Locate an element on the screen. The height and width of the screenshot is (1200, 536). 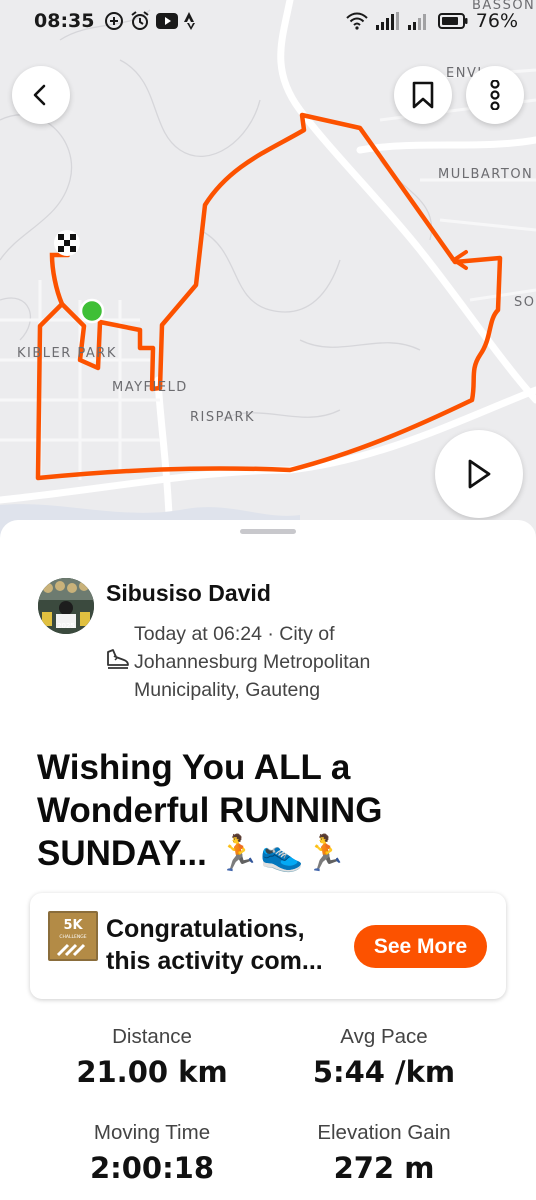
stat-value: 2:00:18 is located at coordinates (152, 1168).